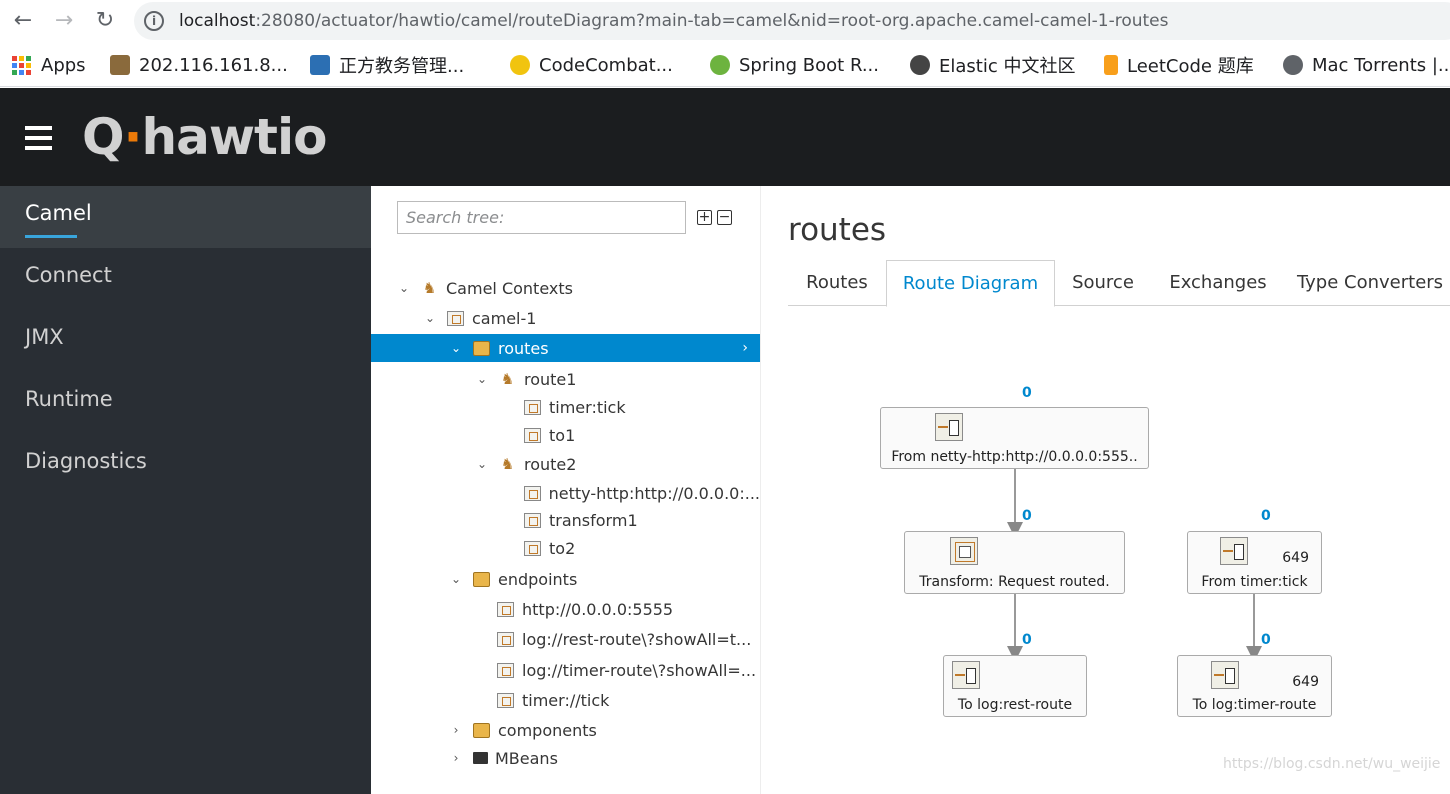 This screenshot has width=1450, height=794. Describe the element at coordinates (1305, 682) in the screenshot. I see `node-exchange-count: 649` at that location.